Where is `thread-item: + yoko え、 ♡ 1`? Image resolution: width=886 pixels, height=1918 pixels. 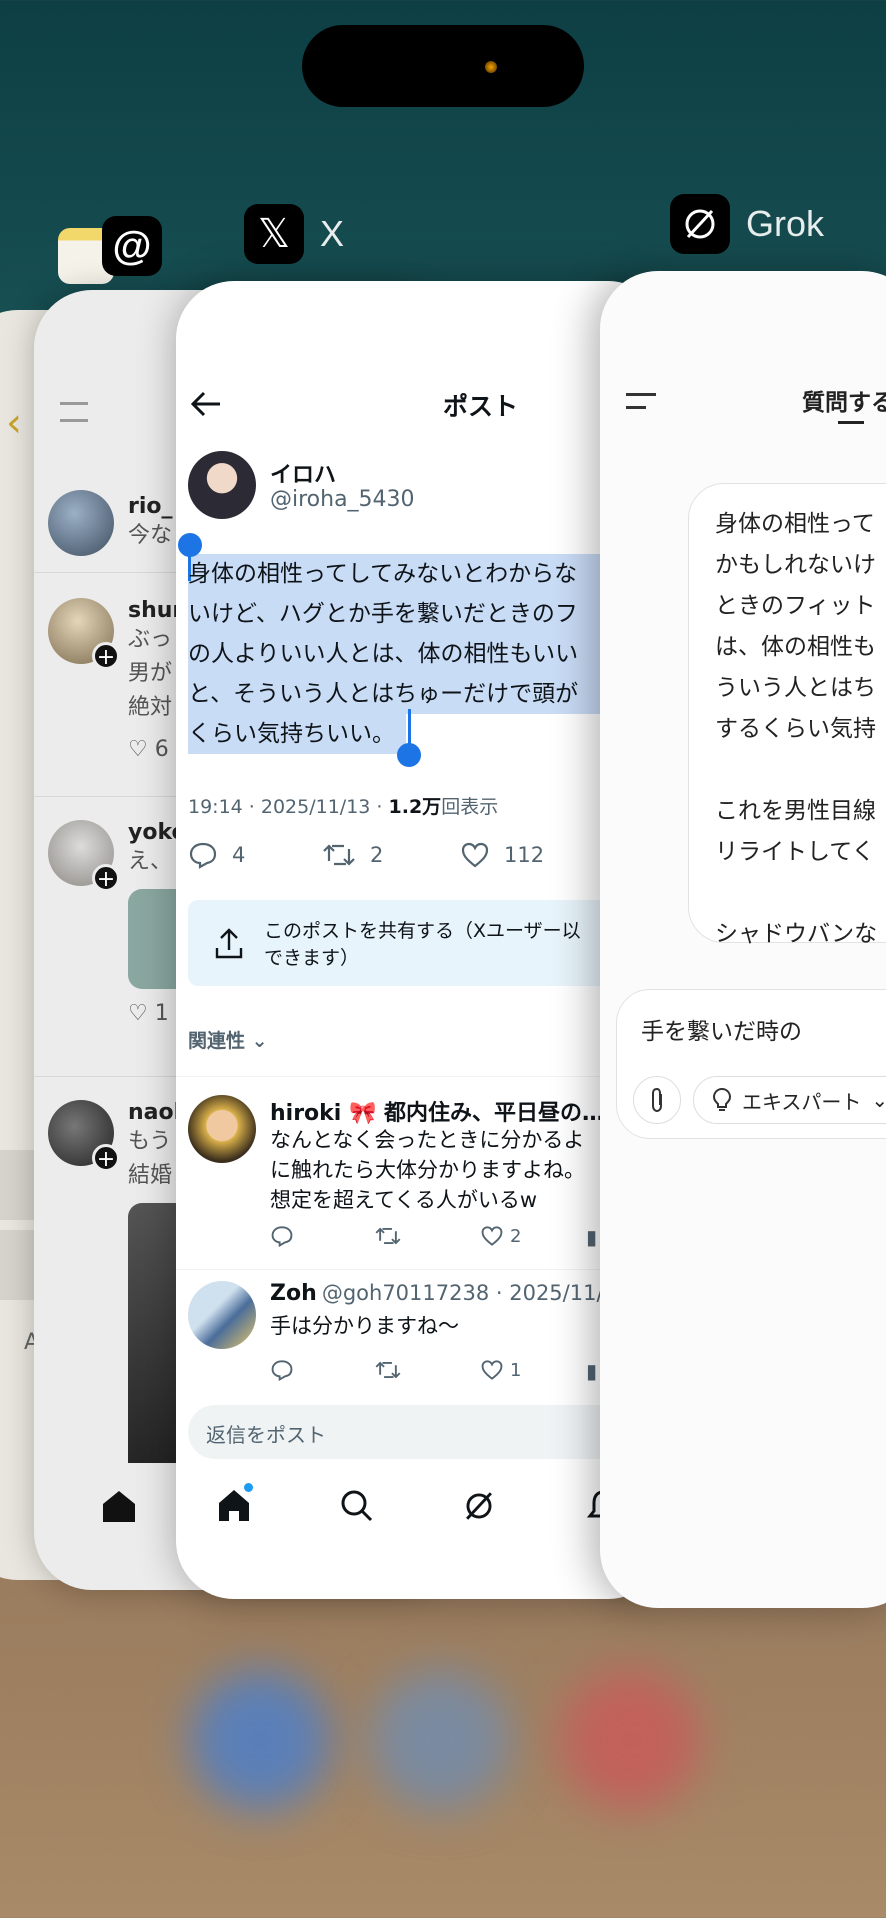
thread-item: + yoko え、 ♡ 1 is located at coordinates (118, 925).